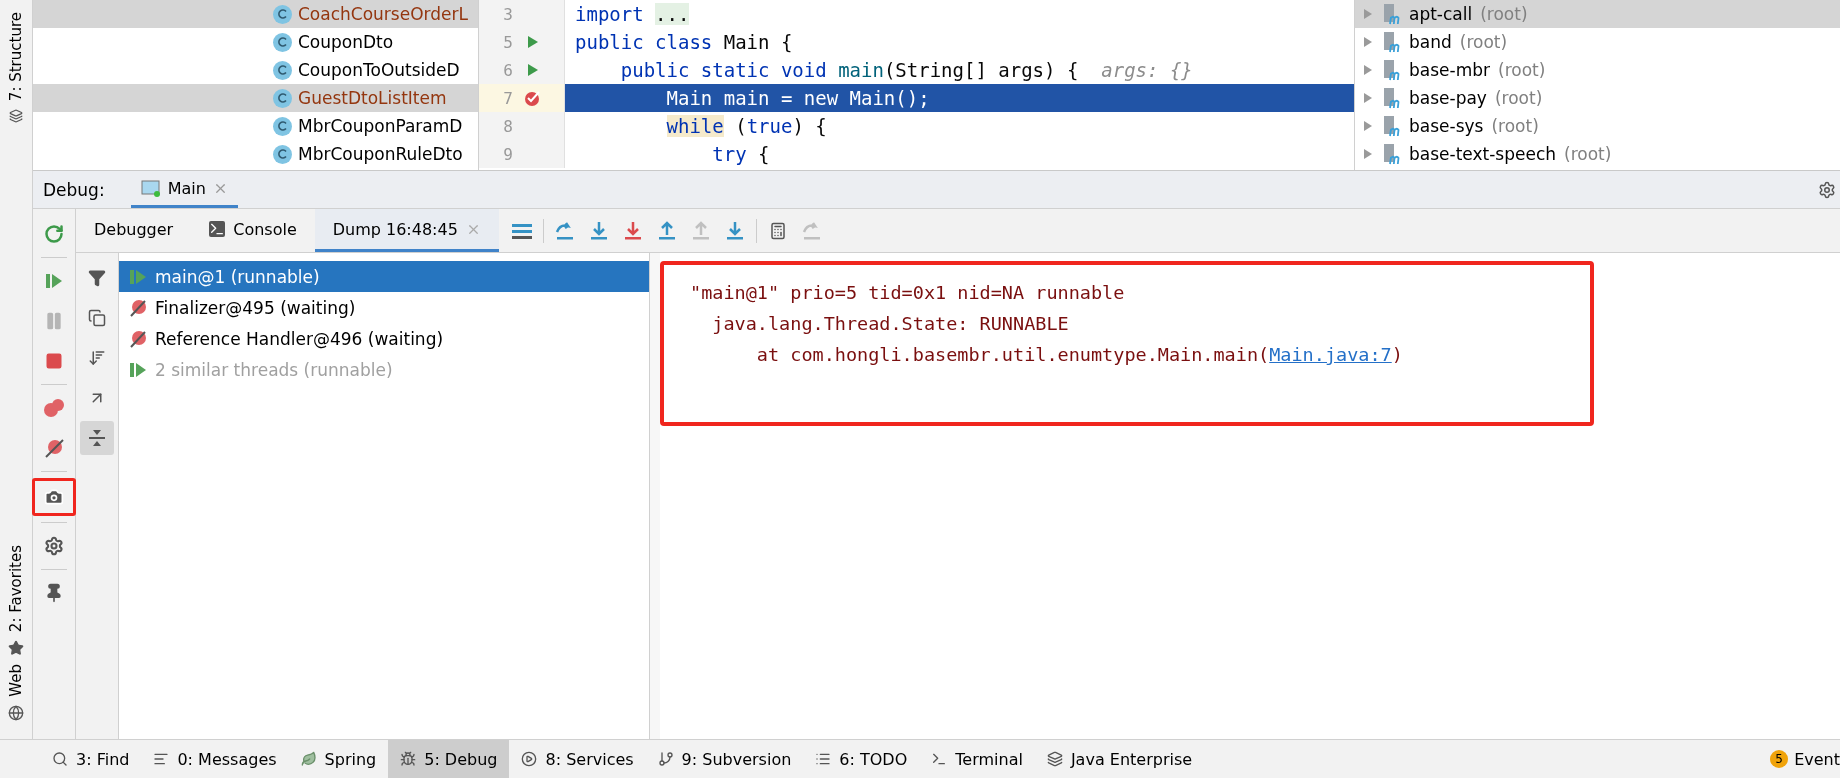 This screenshot has height=778, width=1840. I want to click on pause-icon, so click(54, 321).